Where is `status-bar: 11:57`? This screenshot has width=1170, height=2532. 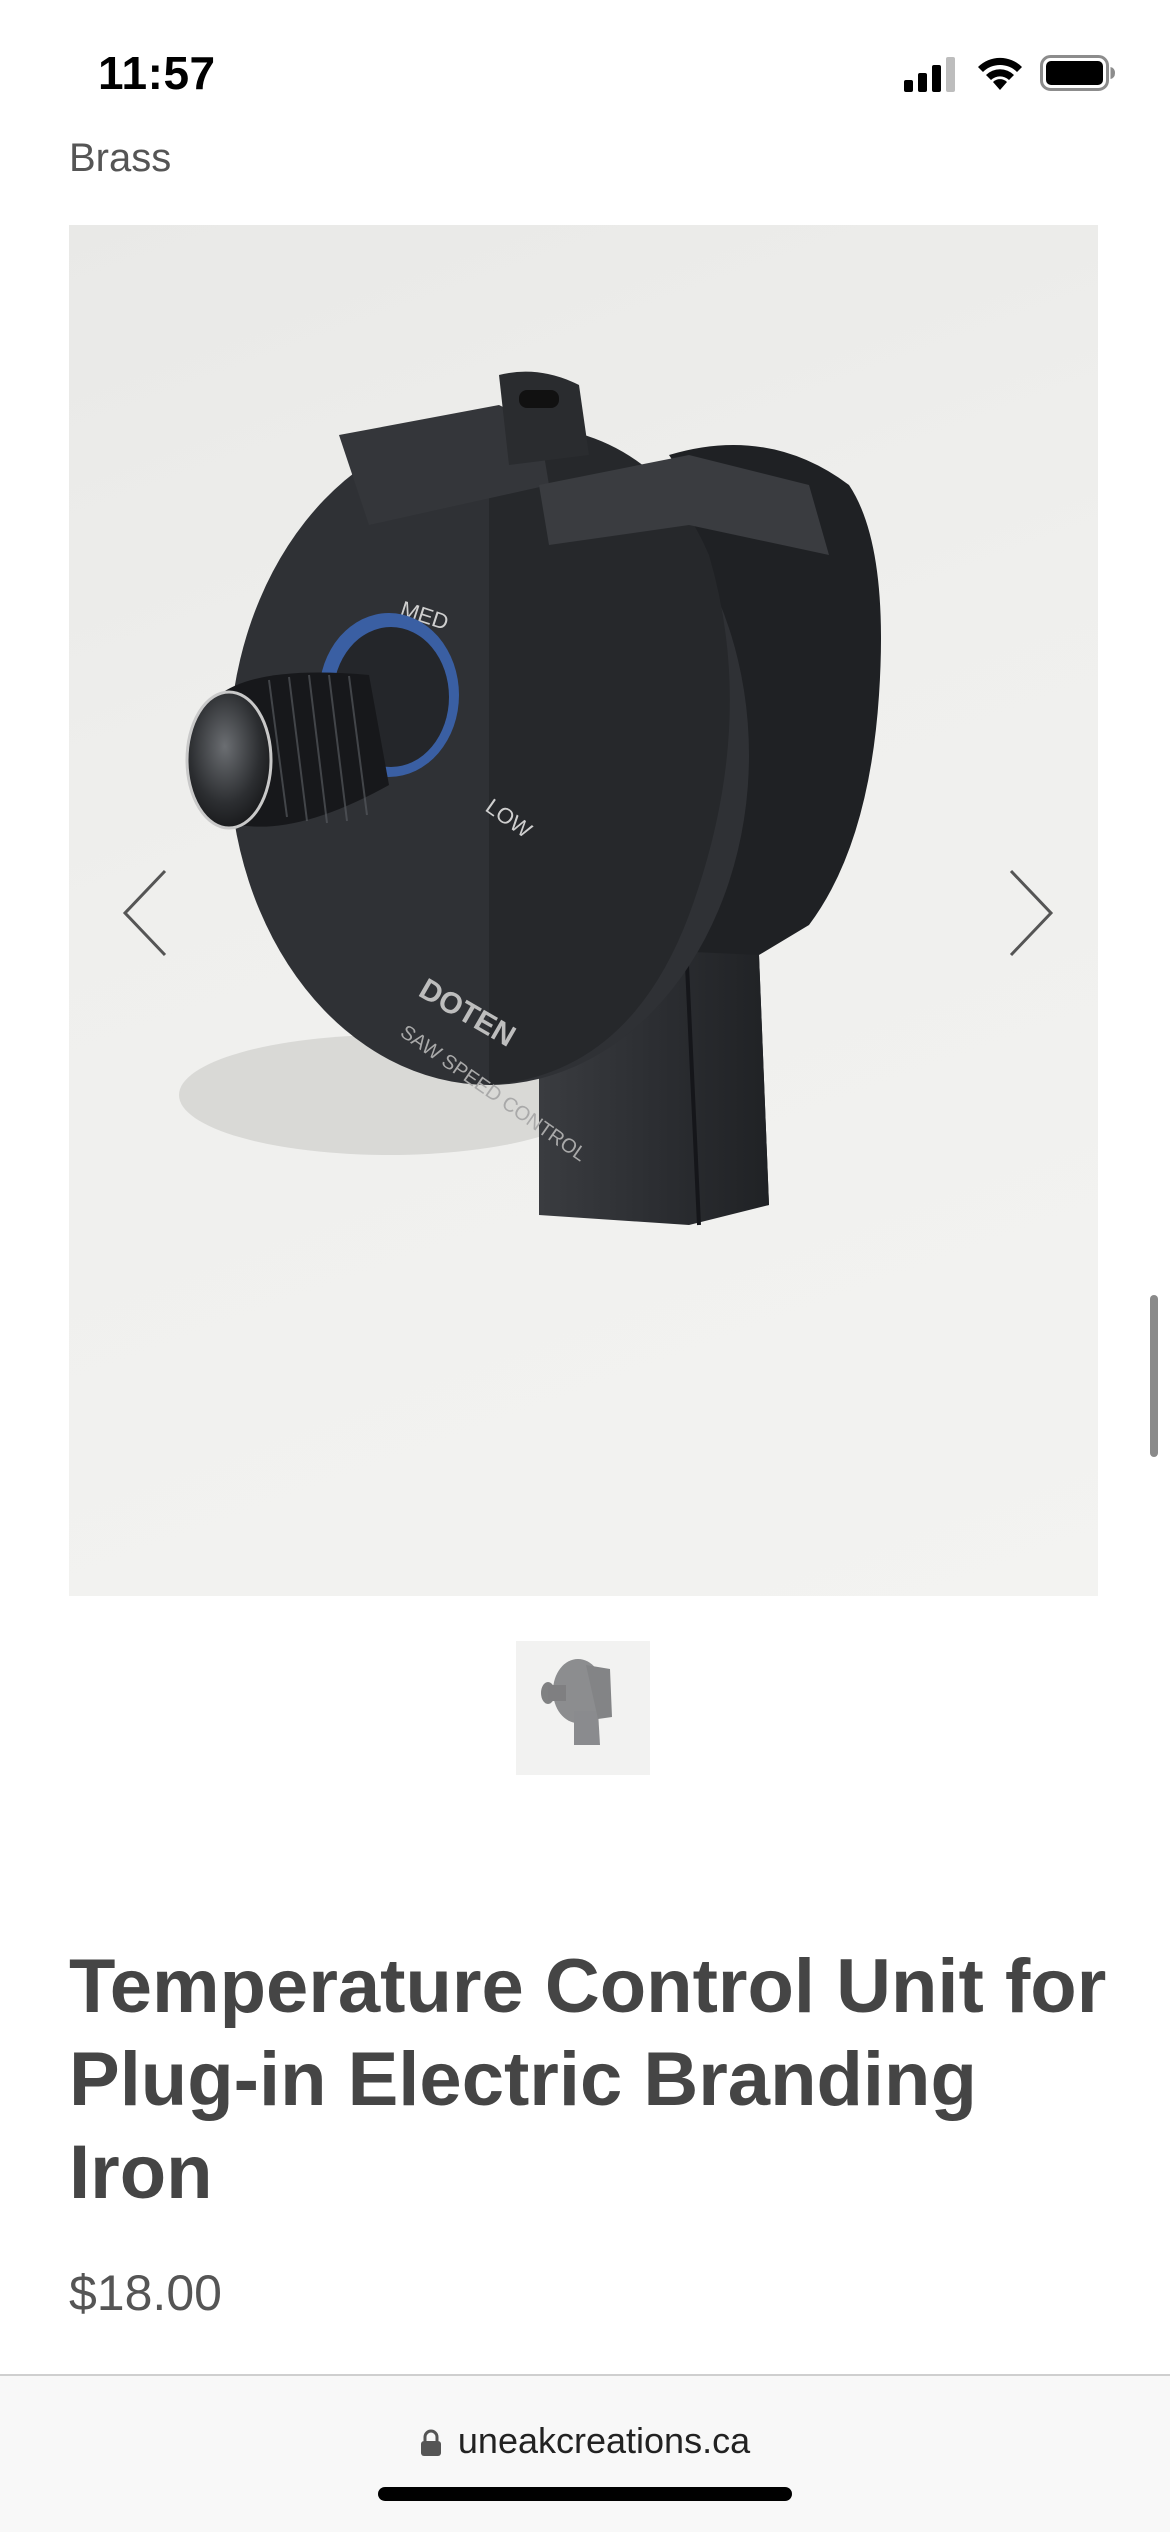 status-bar: 11:57 is located at coordinates (585, 70).